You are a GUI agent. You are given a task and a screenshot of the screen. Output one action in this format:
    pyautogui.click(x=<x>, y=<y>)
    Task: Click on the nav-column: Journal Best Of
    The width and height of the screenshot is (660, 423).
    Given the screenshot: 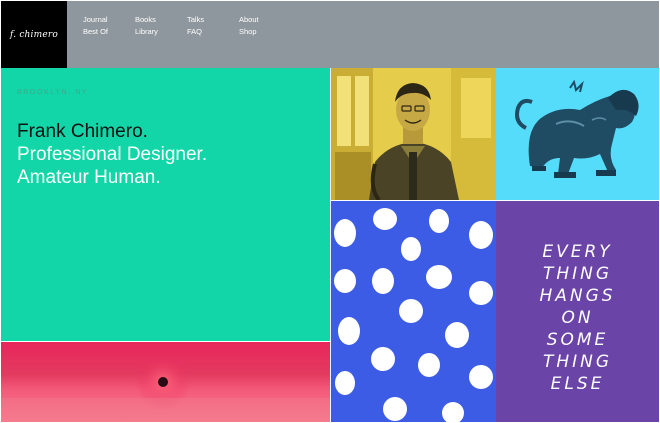 What is the action you would take?
    pyautogui.click(x=109, y=25)
    